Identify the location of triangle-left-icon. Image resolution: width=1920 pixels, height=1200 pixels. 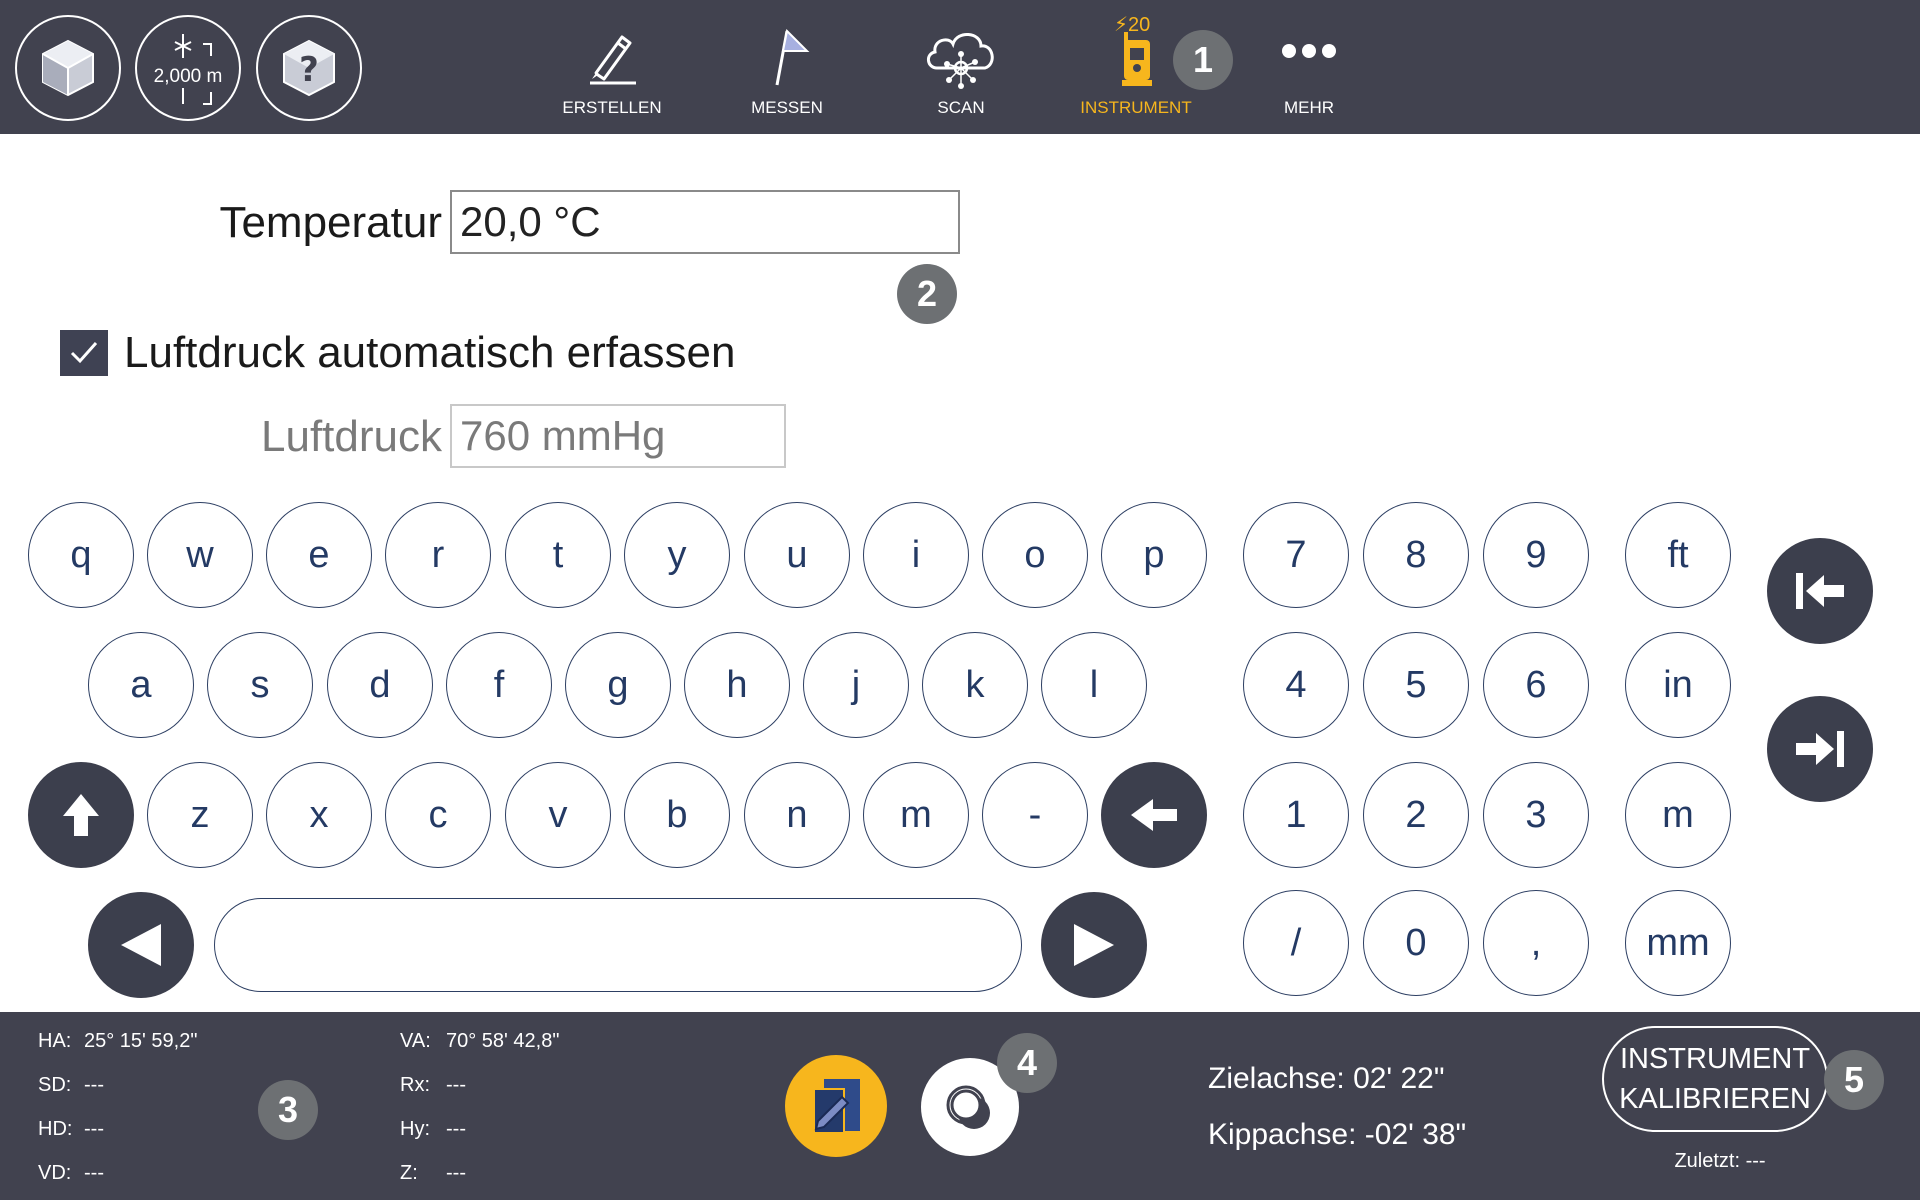
(141, 945).